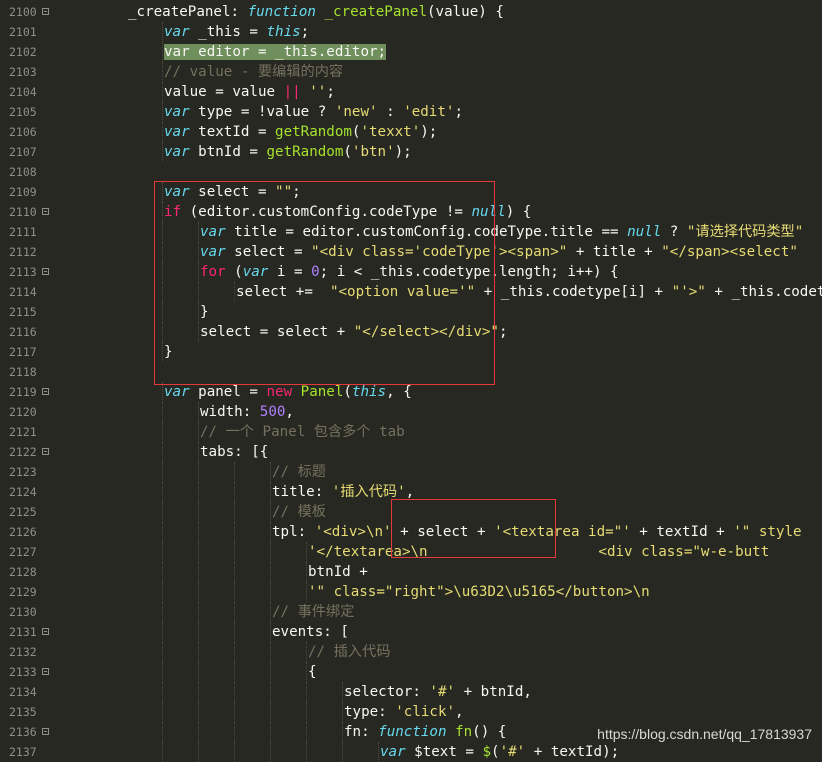 Image resolution: width=822 pixels, height=762 pixels. What do you see at coordinates (411, 452) in the screenshot?
I see `code-line: 2122 tabs: [{` at bounding box center [411, 452].